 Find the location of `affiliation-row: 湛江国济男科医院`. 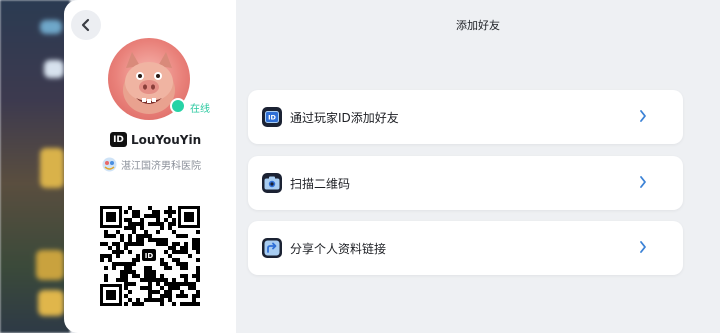

affiliation-row: 湛江国济男科医院 is located at coordinates (151, 164).